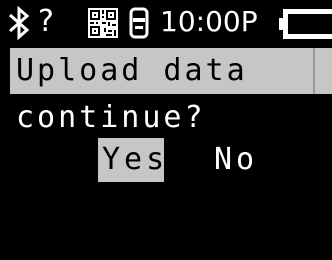 This screenshot has width=332, height=260. What do you see at coordinates (46, 21) in the screenshot?
I see `help-icon: ?` at bounding box center [46, 21].